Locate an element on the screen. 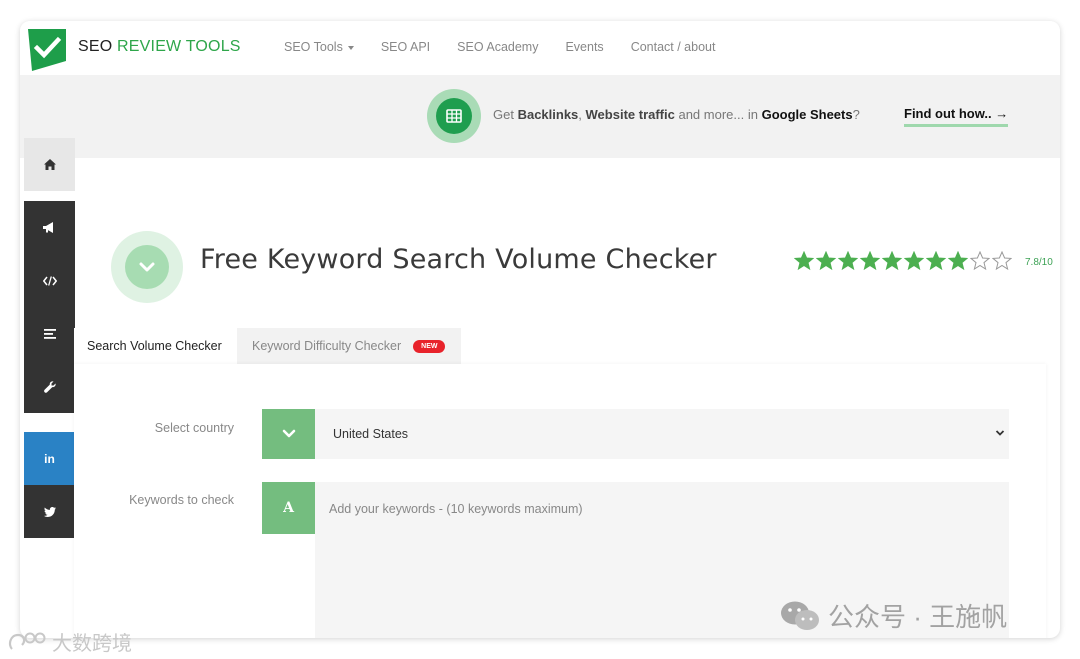 This screenshot has width=1080, height=659. tab-search-volume-checker: Search Volume Checker is located at coordinates (154, 346).